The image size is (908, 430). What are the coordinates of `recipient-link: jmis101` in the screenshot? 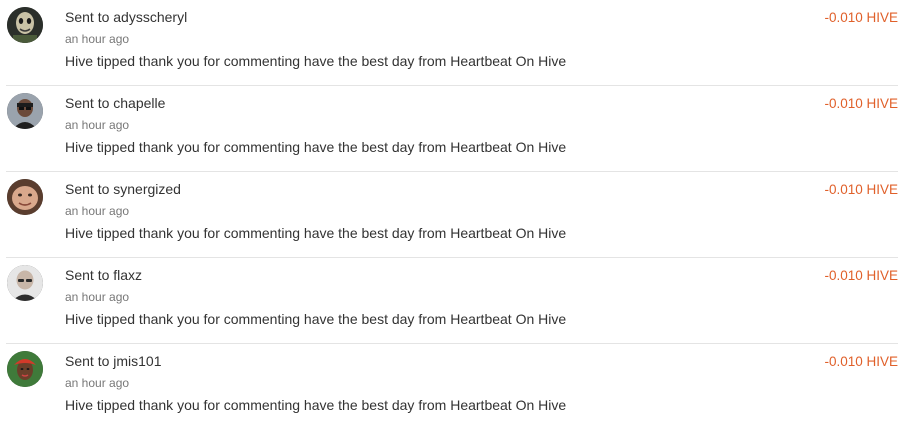 It's located at (137, 361).